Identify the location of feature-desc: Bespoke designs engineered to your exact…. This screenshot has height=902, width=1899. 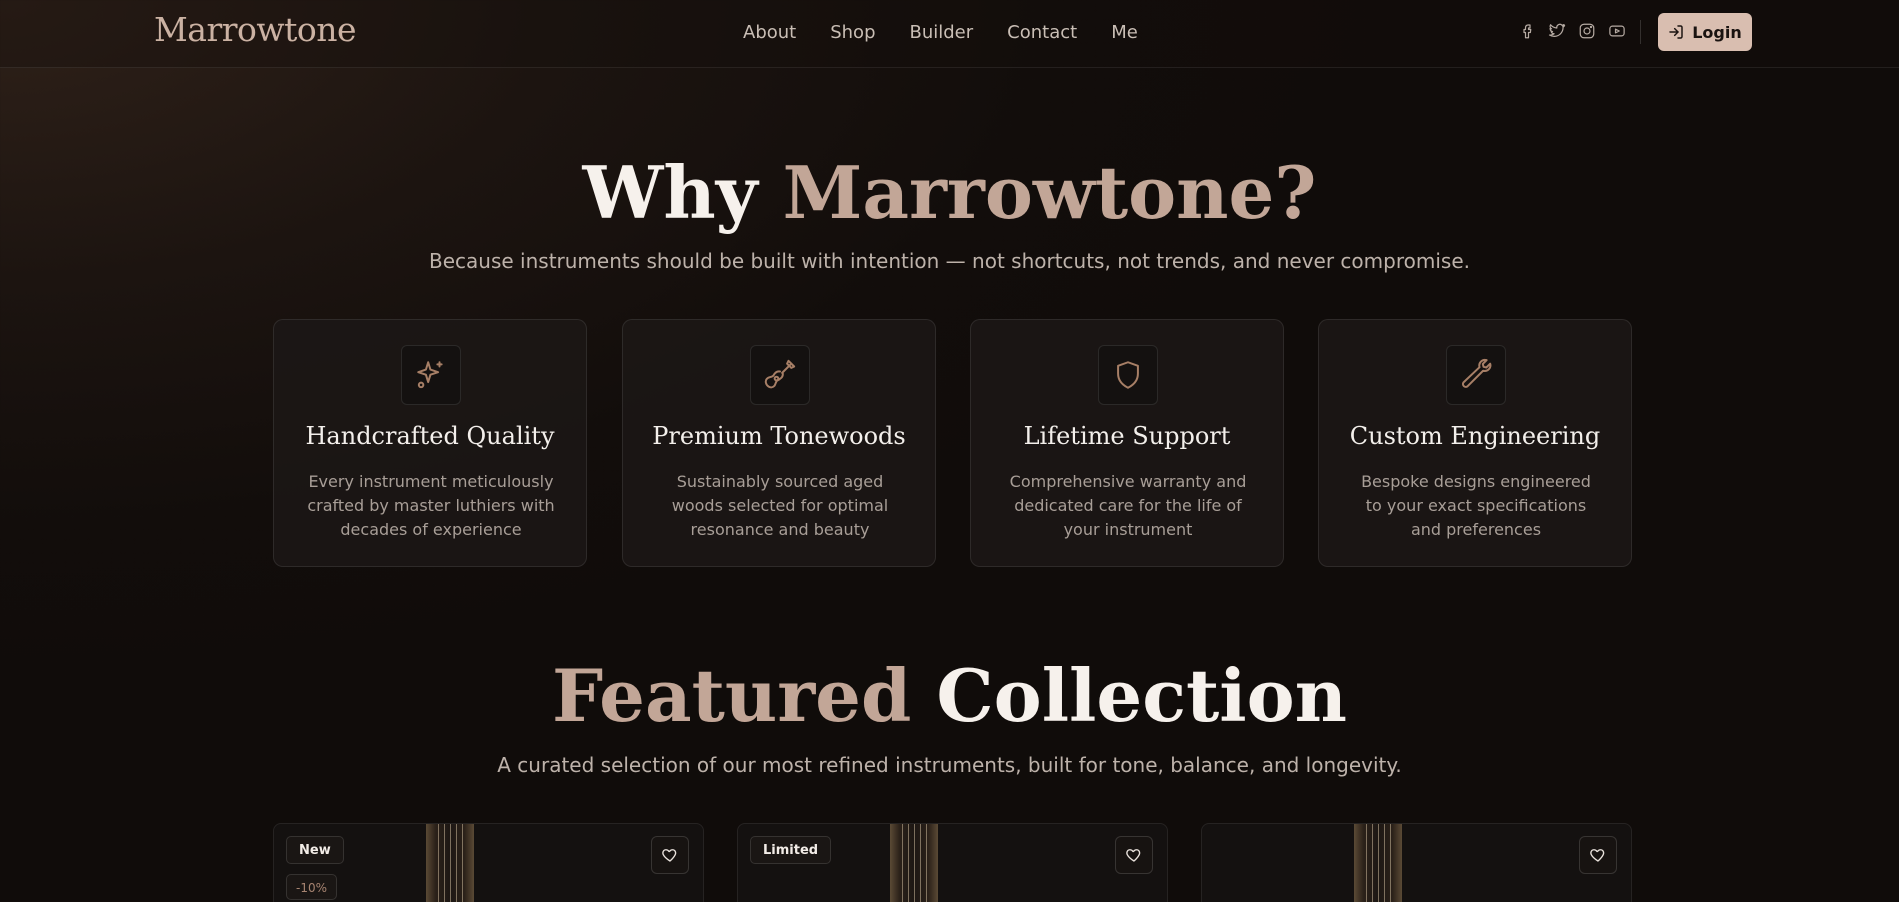
(1476, 505).